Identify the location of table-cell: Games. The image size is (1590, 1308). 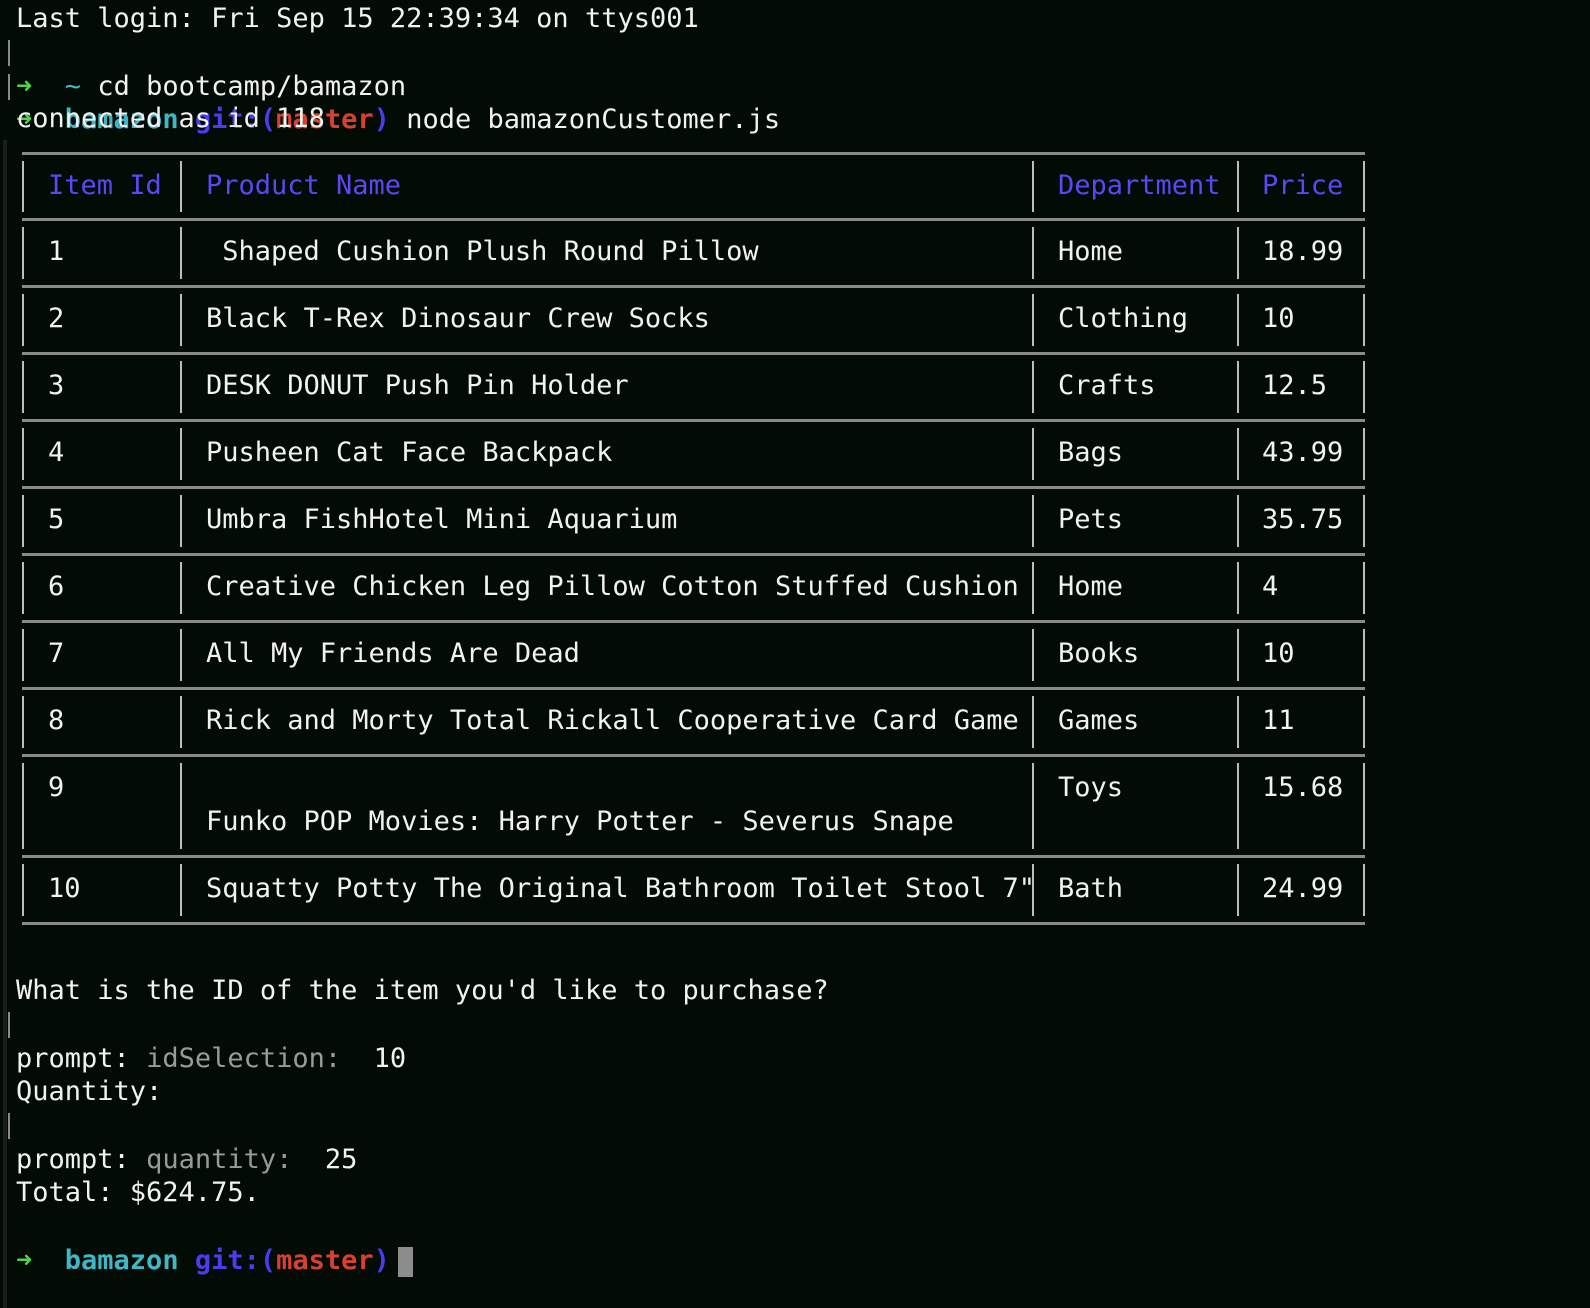
(1099, 720).